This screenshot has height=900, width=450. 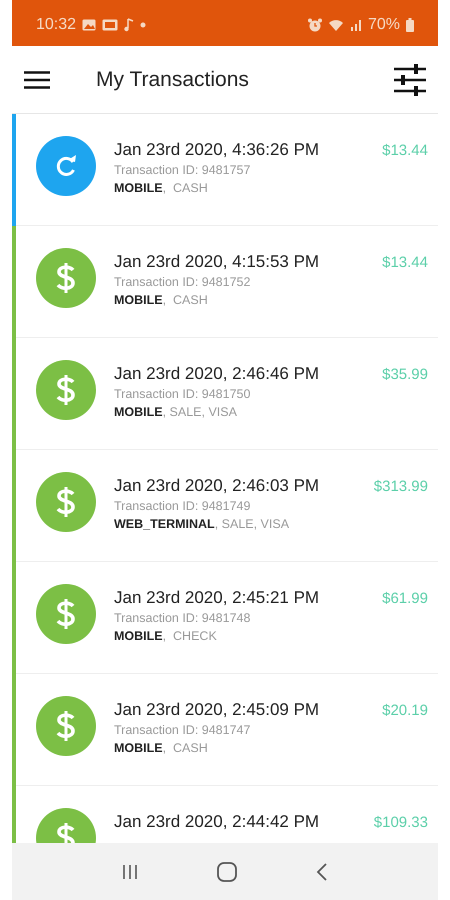 I want to click on battery-percent: 70%, so click(x=384, y=25).